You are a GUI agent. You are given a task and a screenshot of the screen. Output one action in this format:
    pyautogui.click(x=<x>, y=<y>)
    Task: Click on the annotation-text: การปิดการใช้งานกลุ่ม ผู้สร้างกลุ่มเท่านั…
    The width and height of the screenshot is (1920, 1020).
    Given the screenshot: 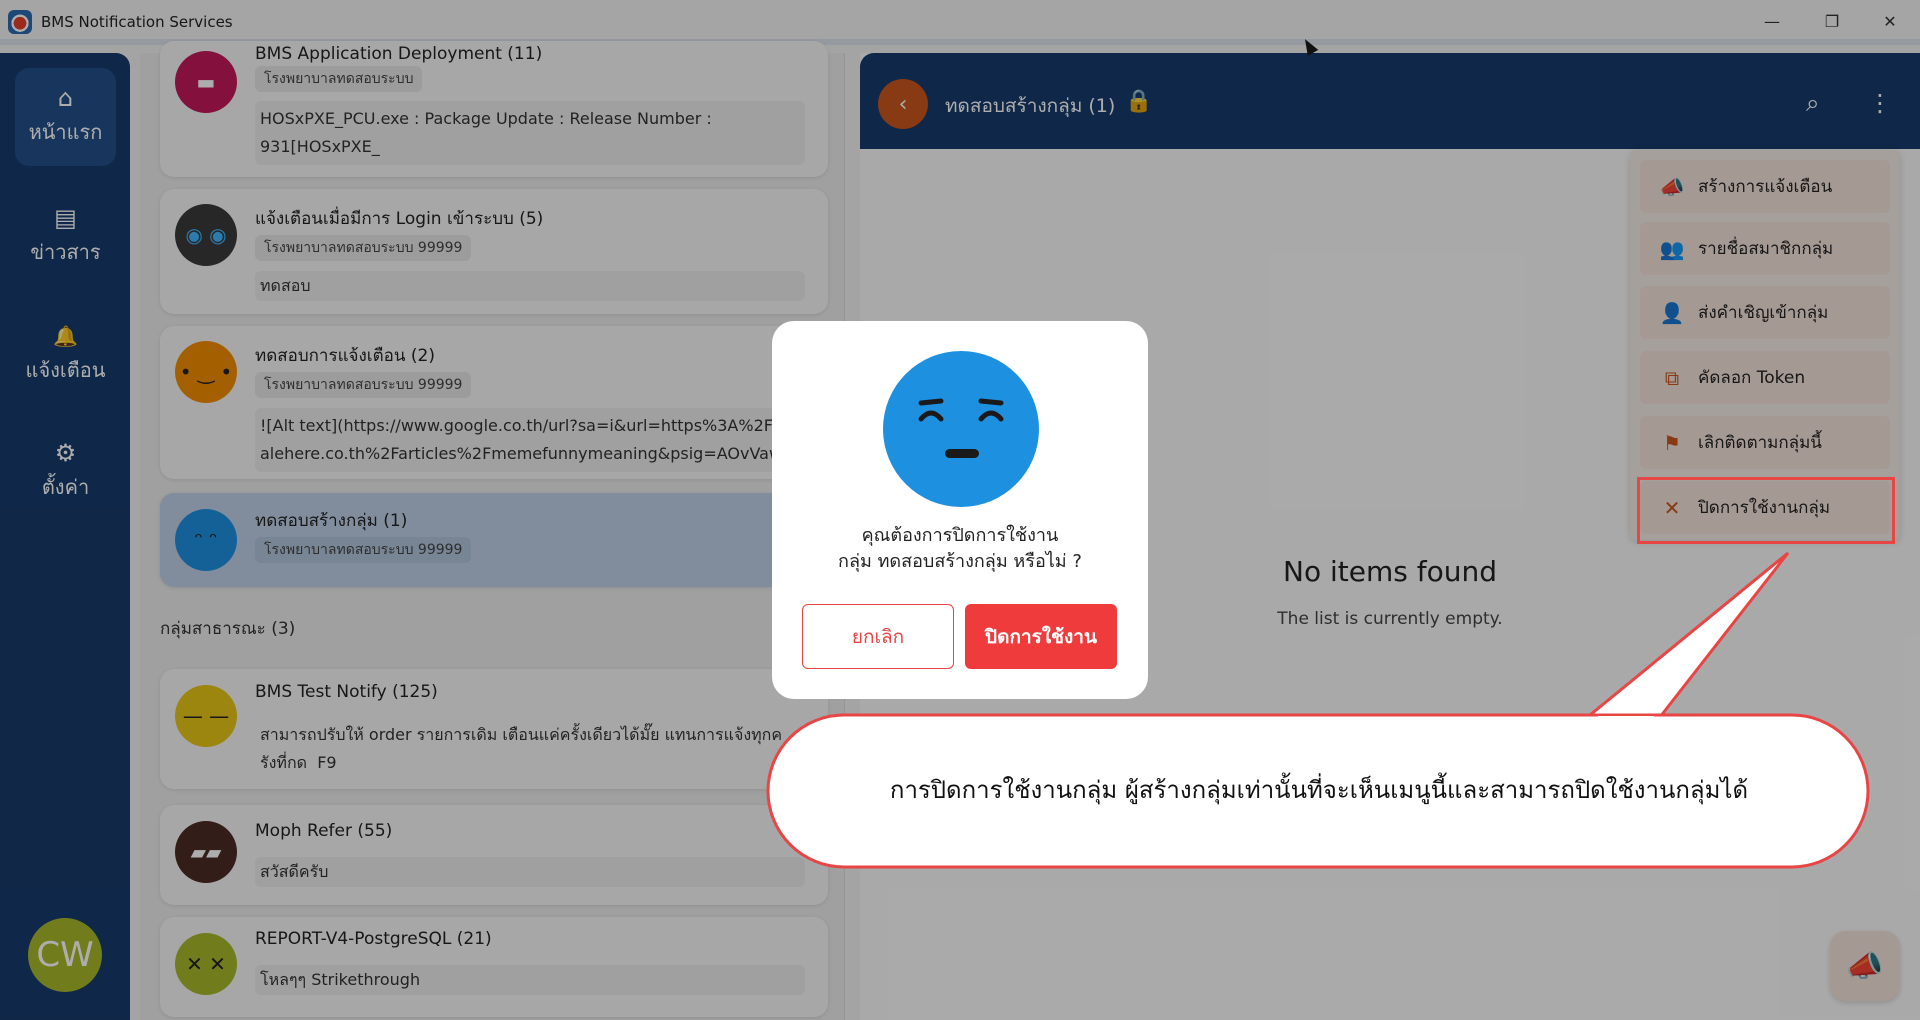 What is the action you would take?
    pyautogui.click(x=1319, y=790)
    